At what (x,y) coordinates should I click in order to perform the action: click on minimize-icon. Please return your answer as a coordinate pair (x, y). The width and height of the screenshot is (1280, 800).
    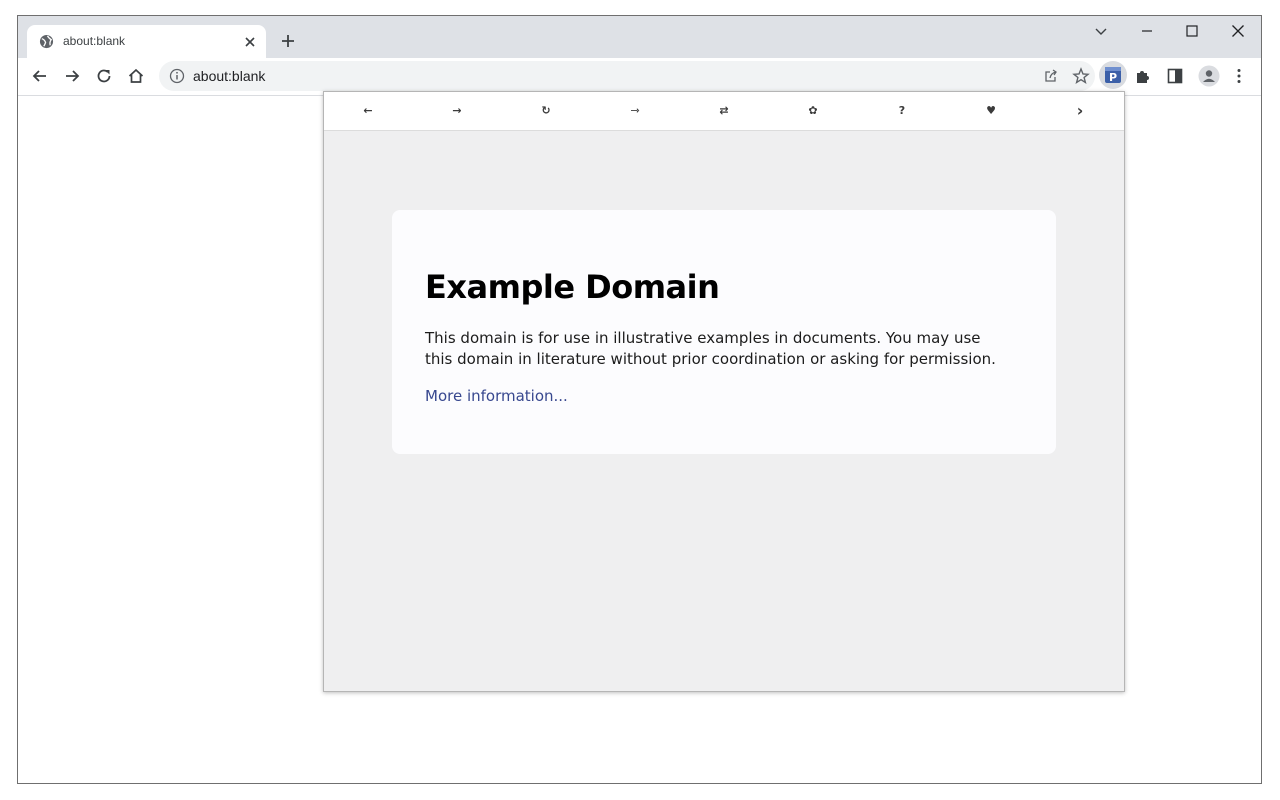
    Looking at the image, I should click on (1147, 31).